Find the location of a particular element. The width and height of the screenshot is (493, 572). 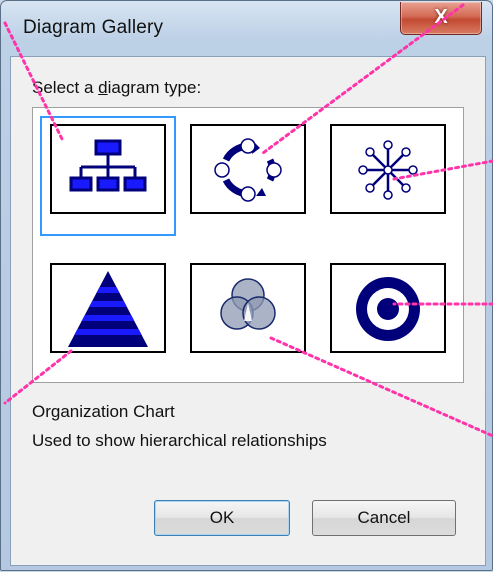

gallery-item-cycle is located at coordinates (248, 169).